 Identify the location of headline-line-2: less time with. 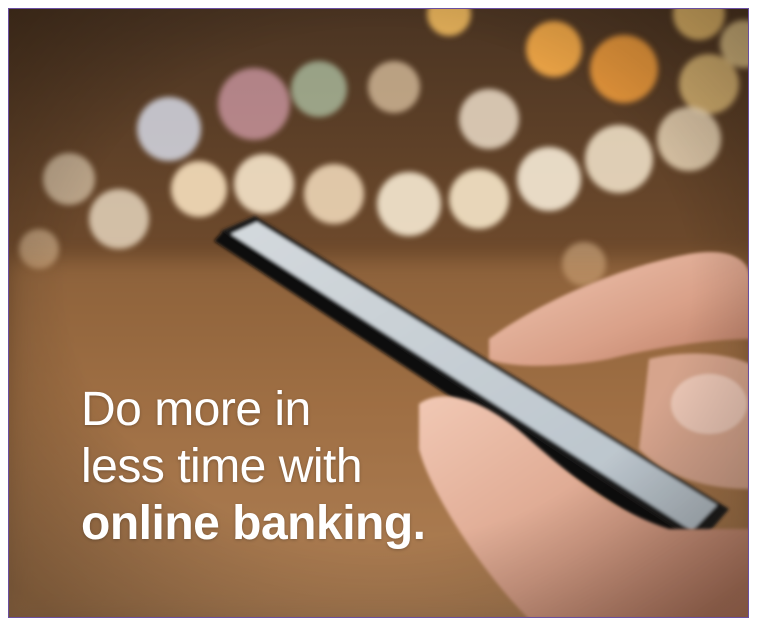
(222, 466).